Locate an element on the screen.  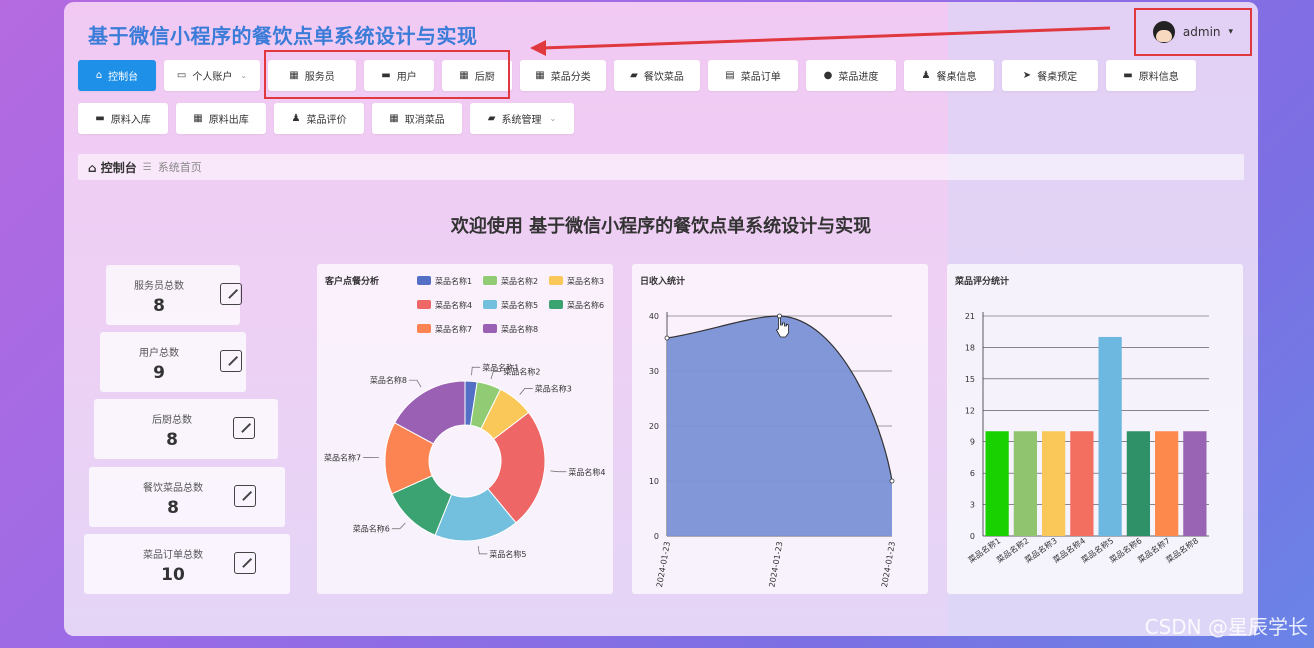
nav-button-nav_row2-1: ▦ 原料出库 is located at coordinates (221, 118).